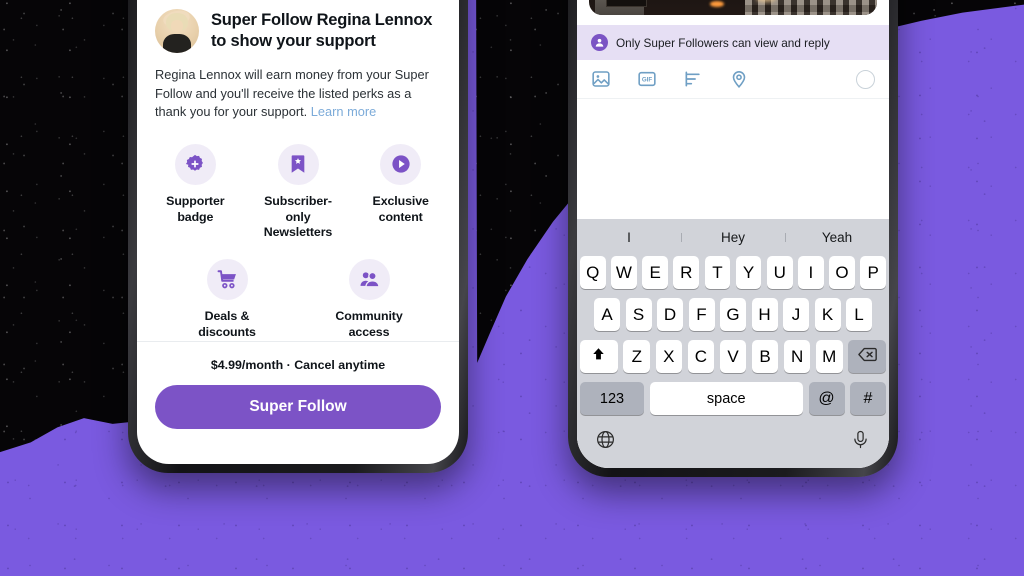 The width and height of the screenshot is (1024, 576). I want to click on backspace-key, so click(867, 356).